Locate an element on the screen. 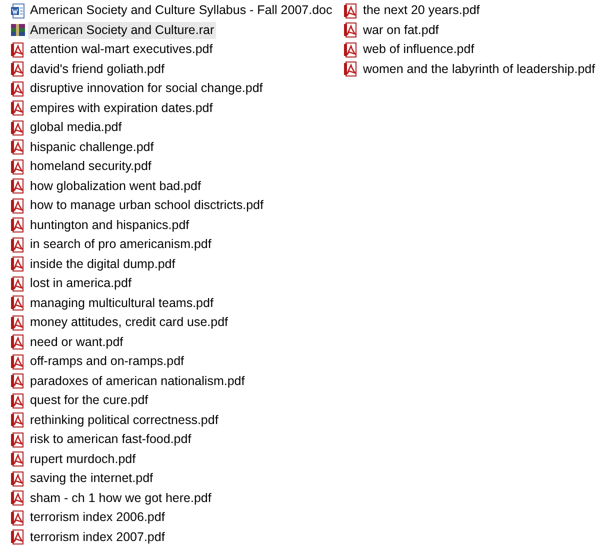 This screenshot has width=600, height=548. file-name: attention wal-mart executives.pdf is located at coordinates (121, 49).